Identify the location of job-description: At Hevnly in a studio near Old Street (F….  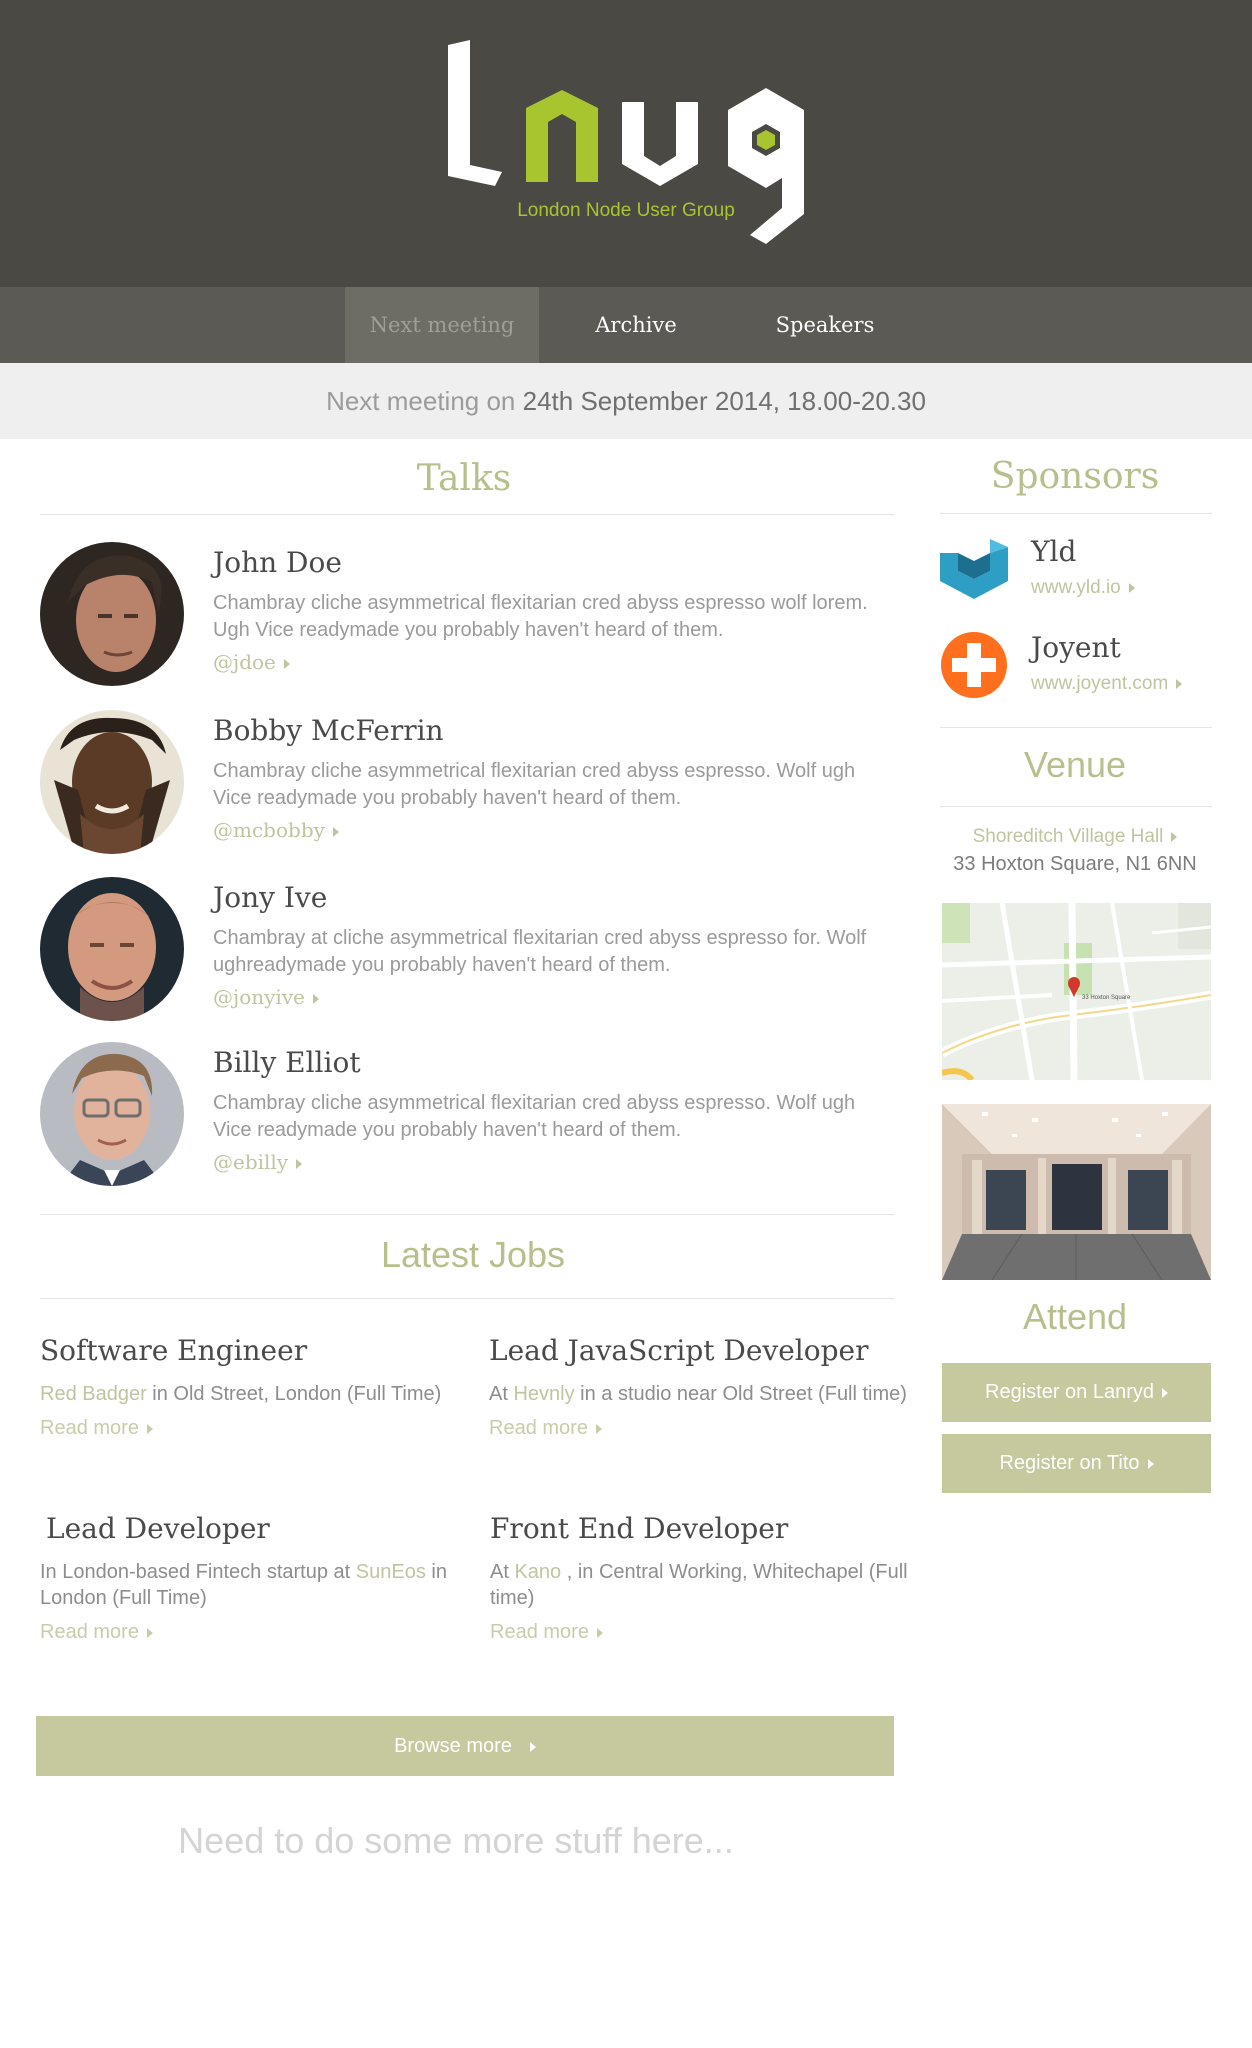
(699, 1394).